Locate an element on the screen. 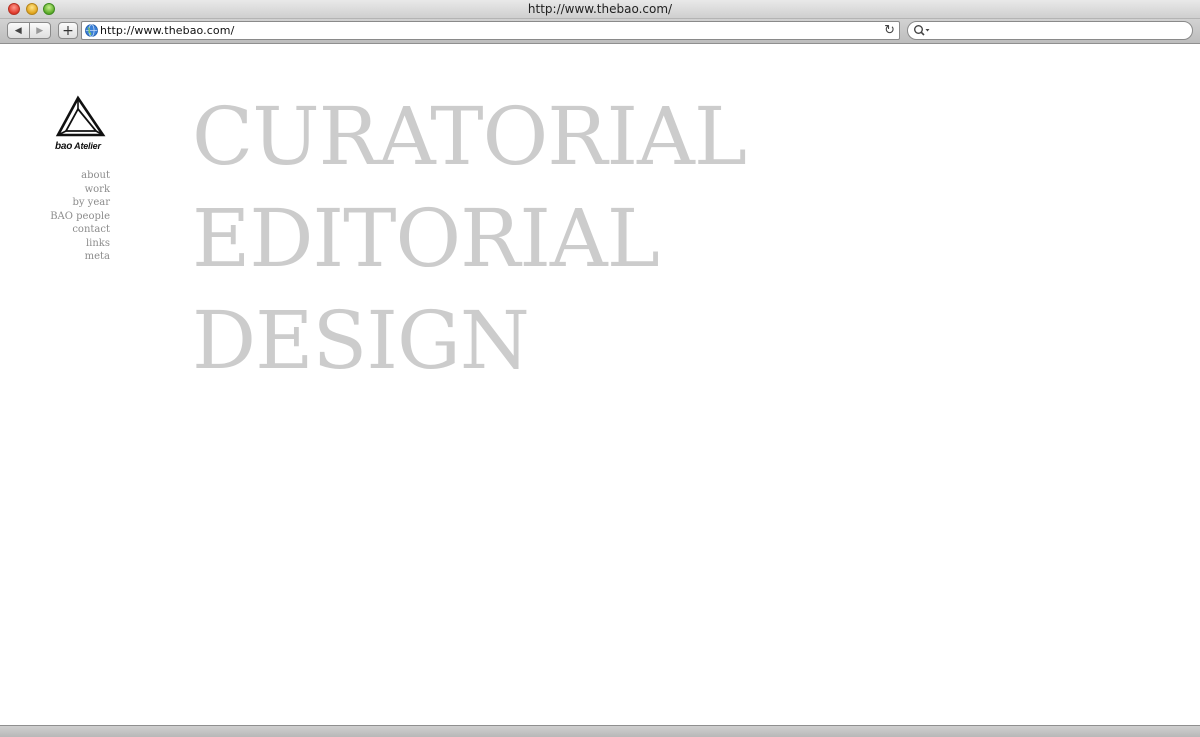 Image resolution: width=1200 pixels, height=737 pixels. nav-link-bao-people: BAO people is located at coordinates (65, 217).